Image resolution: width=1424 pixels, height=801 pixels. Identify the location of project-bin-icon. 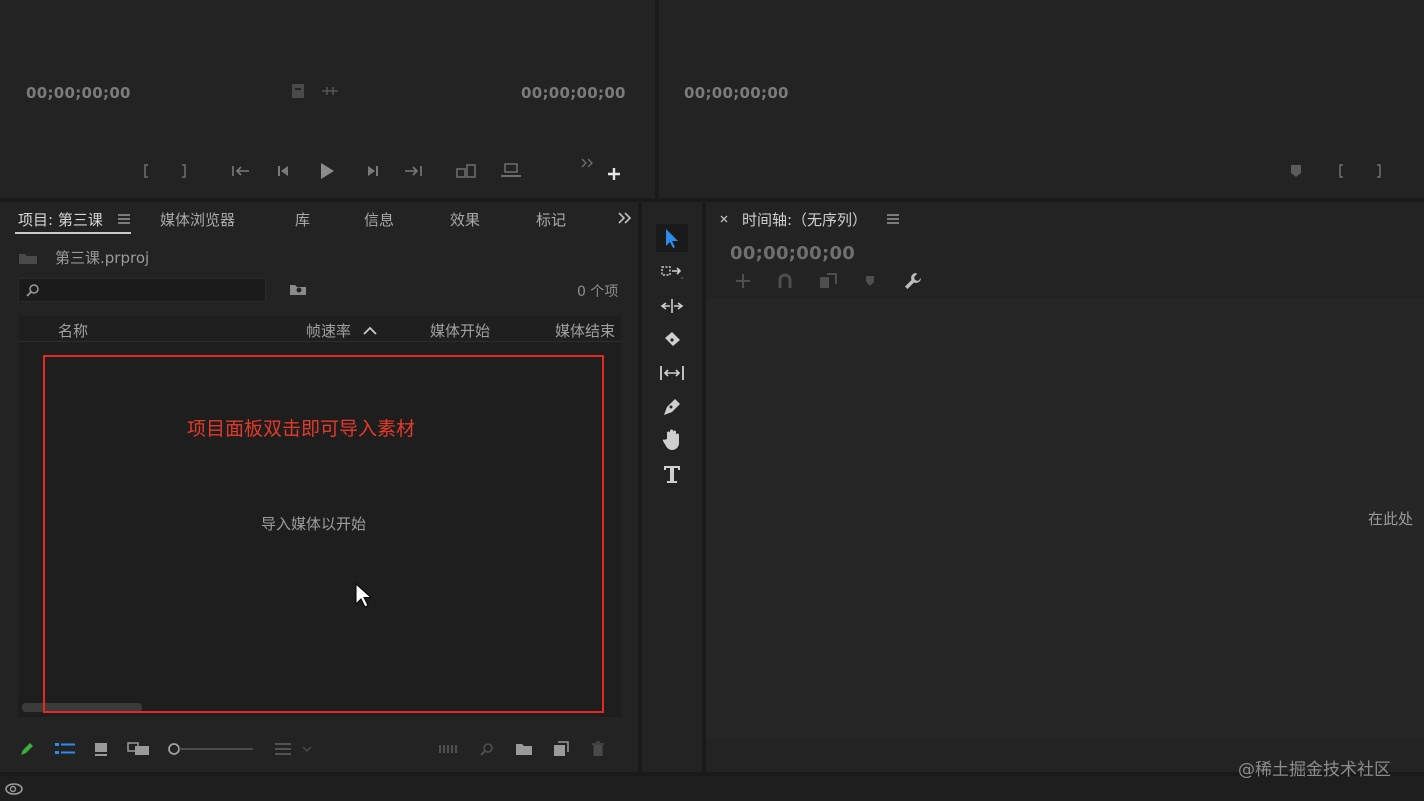
(28, 258).